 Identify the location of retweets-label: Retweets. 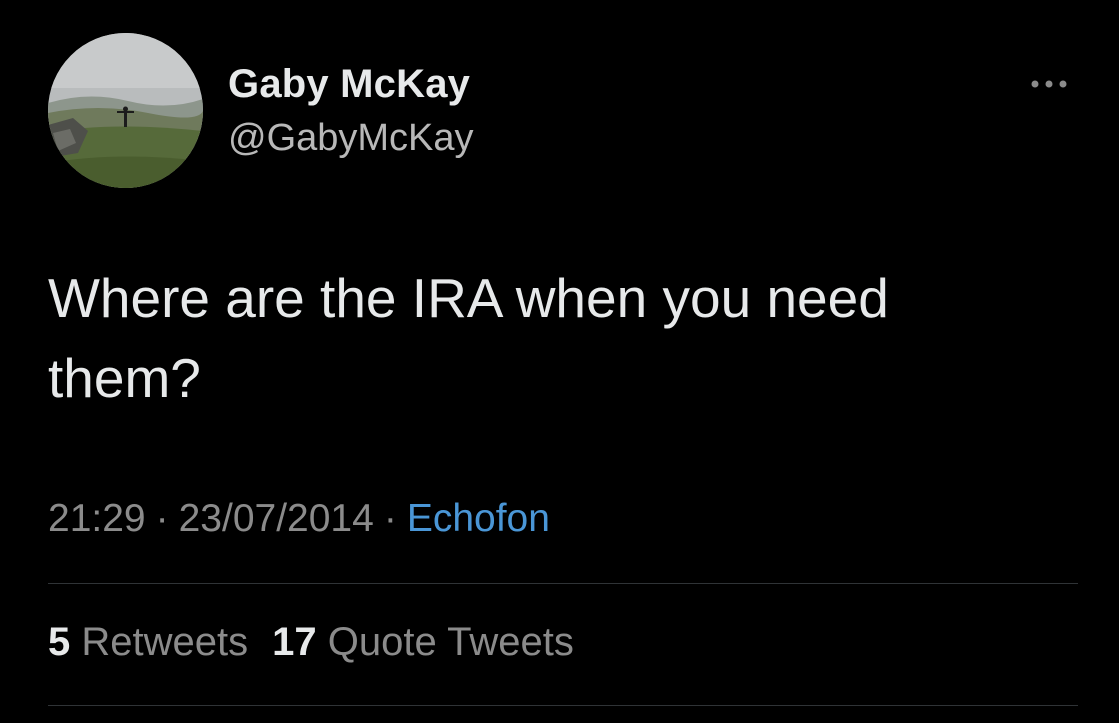
(165, 642).